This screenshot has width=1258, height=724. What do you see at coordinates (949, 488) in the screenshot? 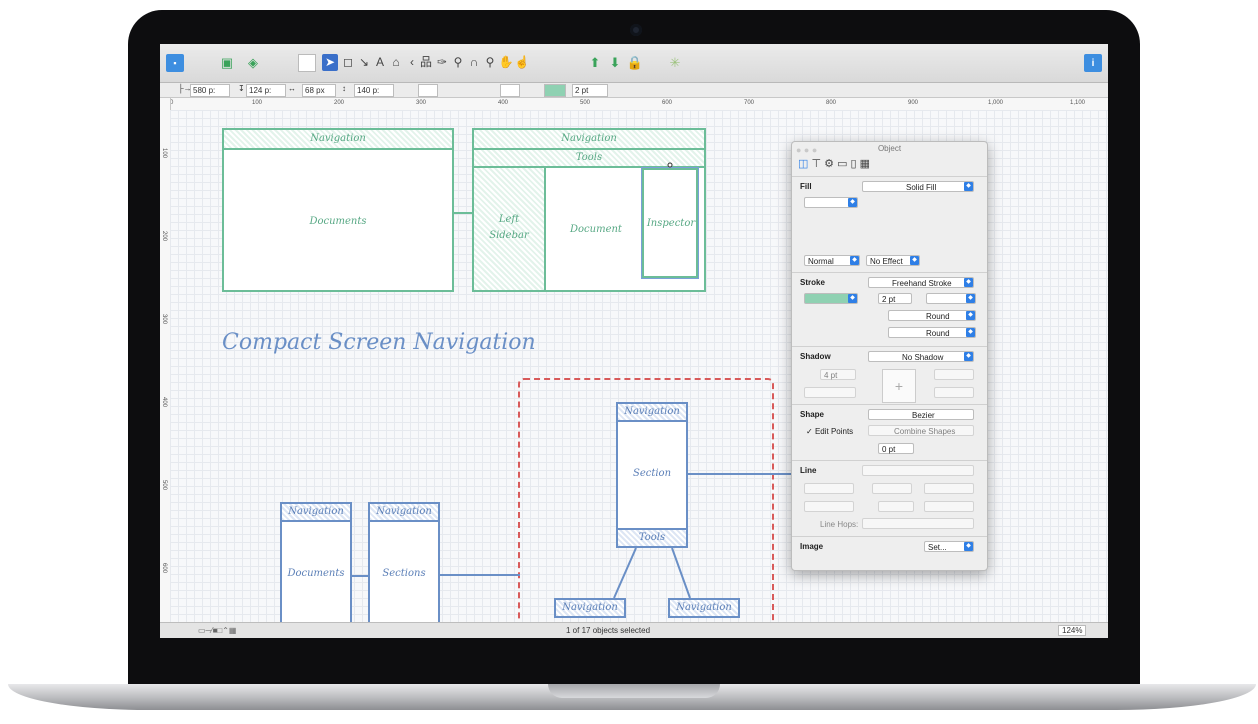
I see `arrow-head-popup` at bounding box center [949, 488].